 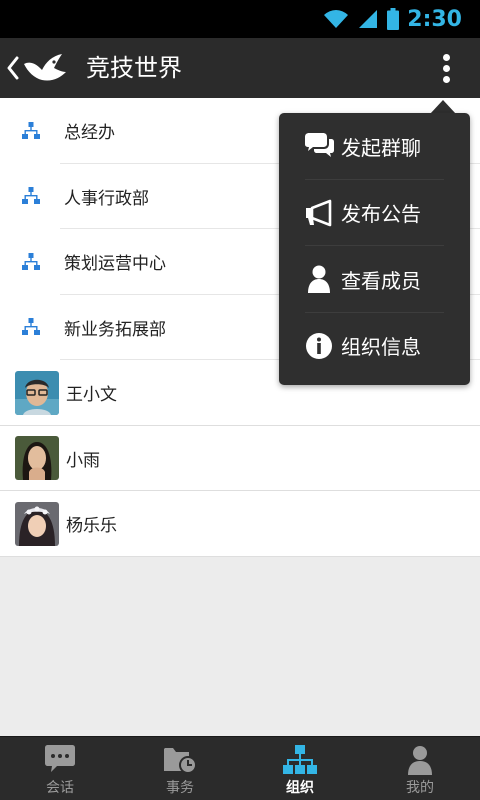 What do you see at coordinates (134, 68) in the screenshot?
I see `page-title: 竞技世界` at bounding box center [134, 68].